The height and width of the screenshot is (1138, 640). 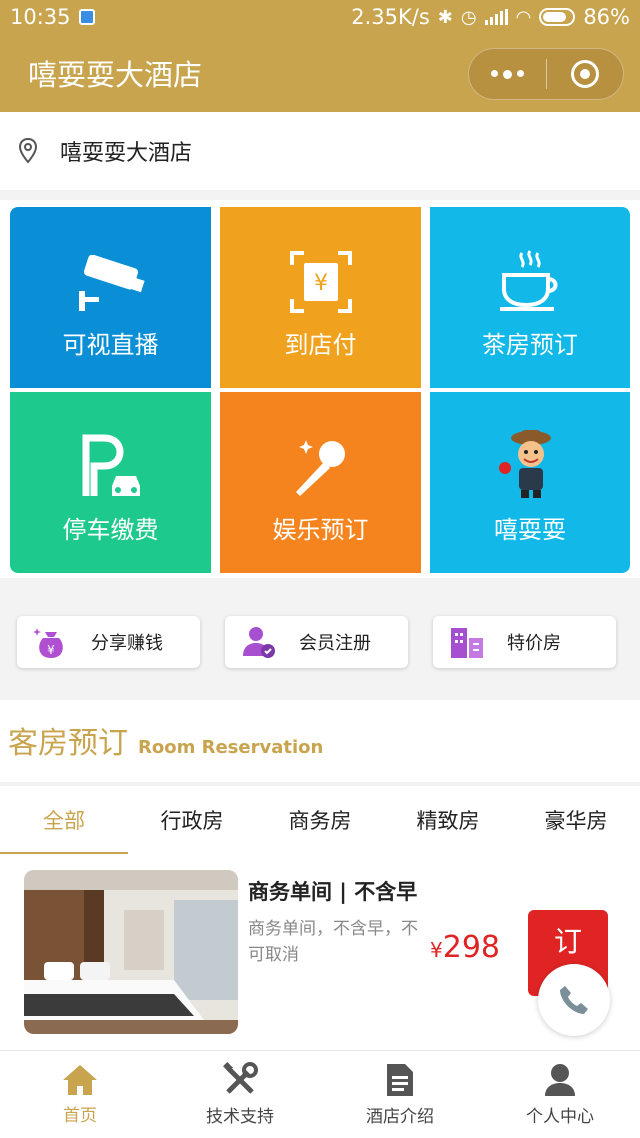 I want to click on call-button, so click(x=574, y=1000).